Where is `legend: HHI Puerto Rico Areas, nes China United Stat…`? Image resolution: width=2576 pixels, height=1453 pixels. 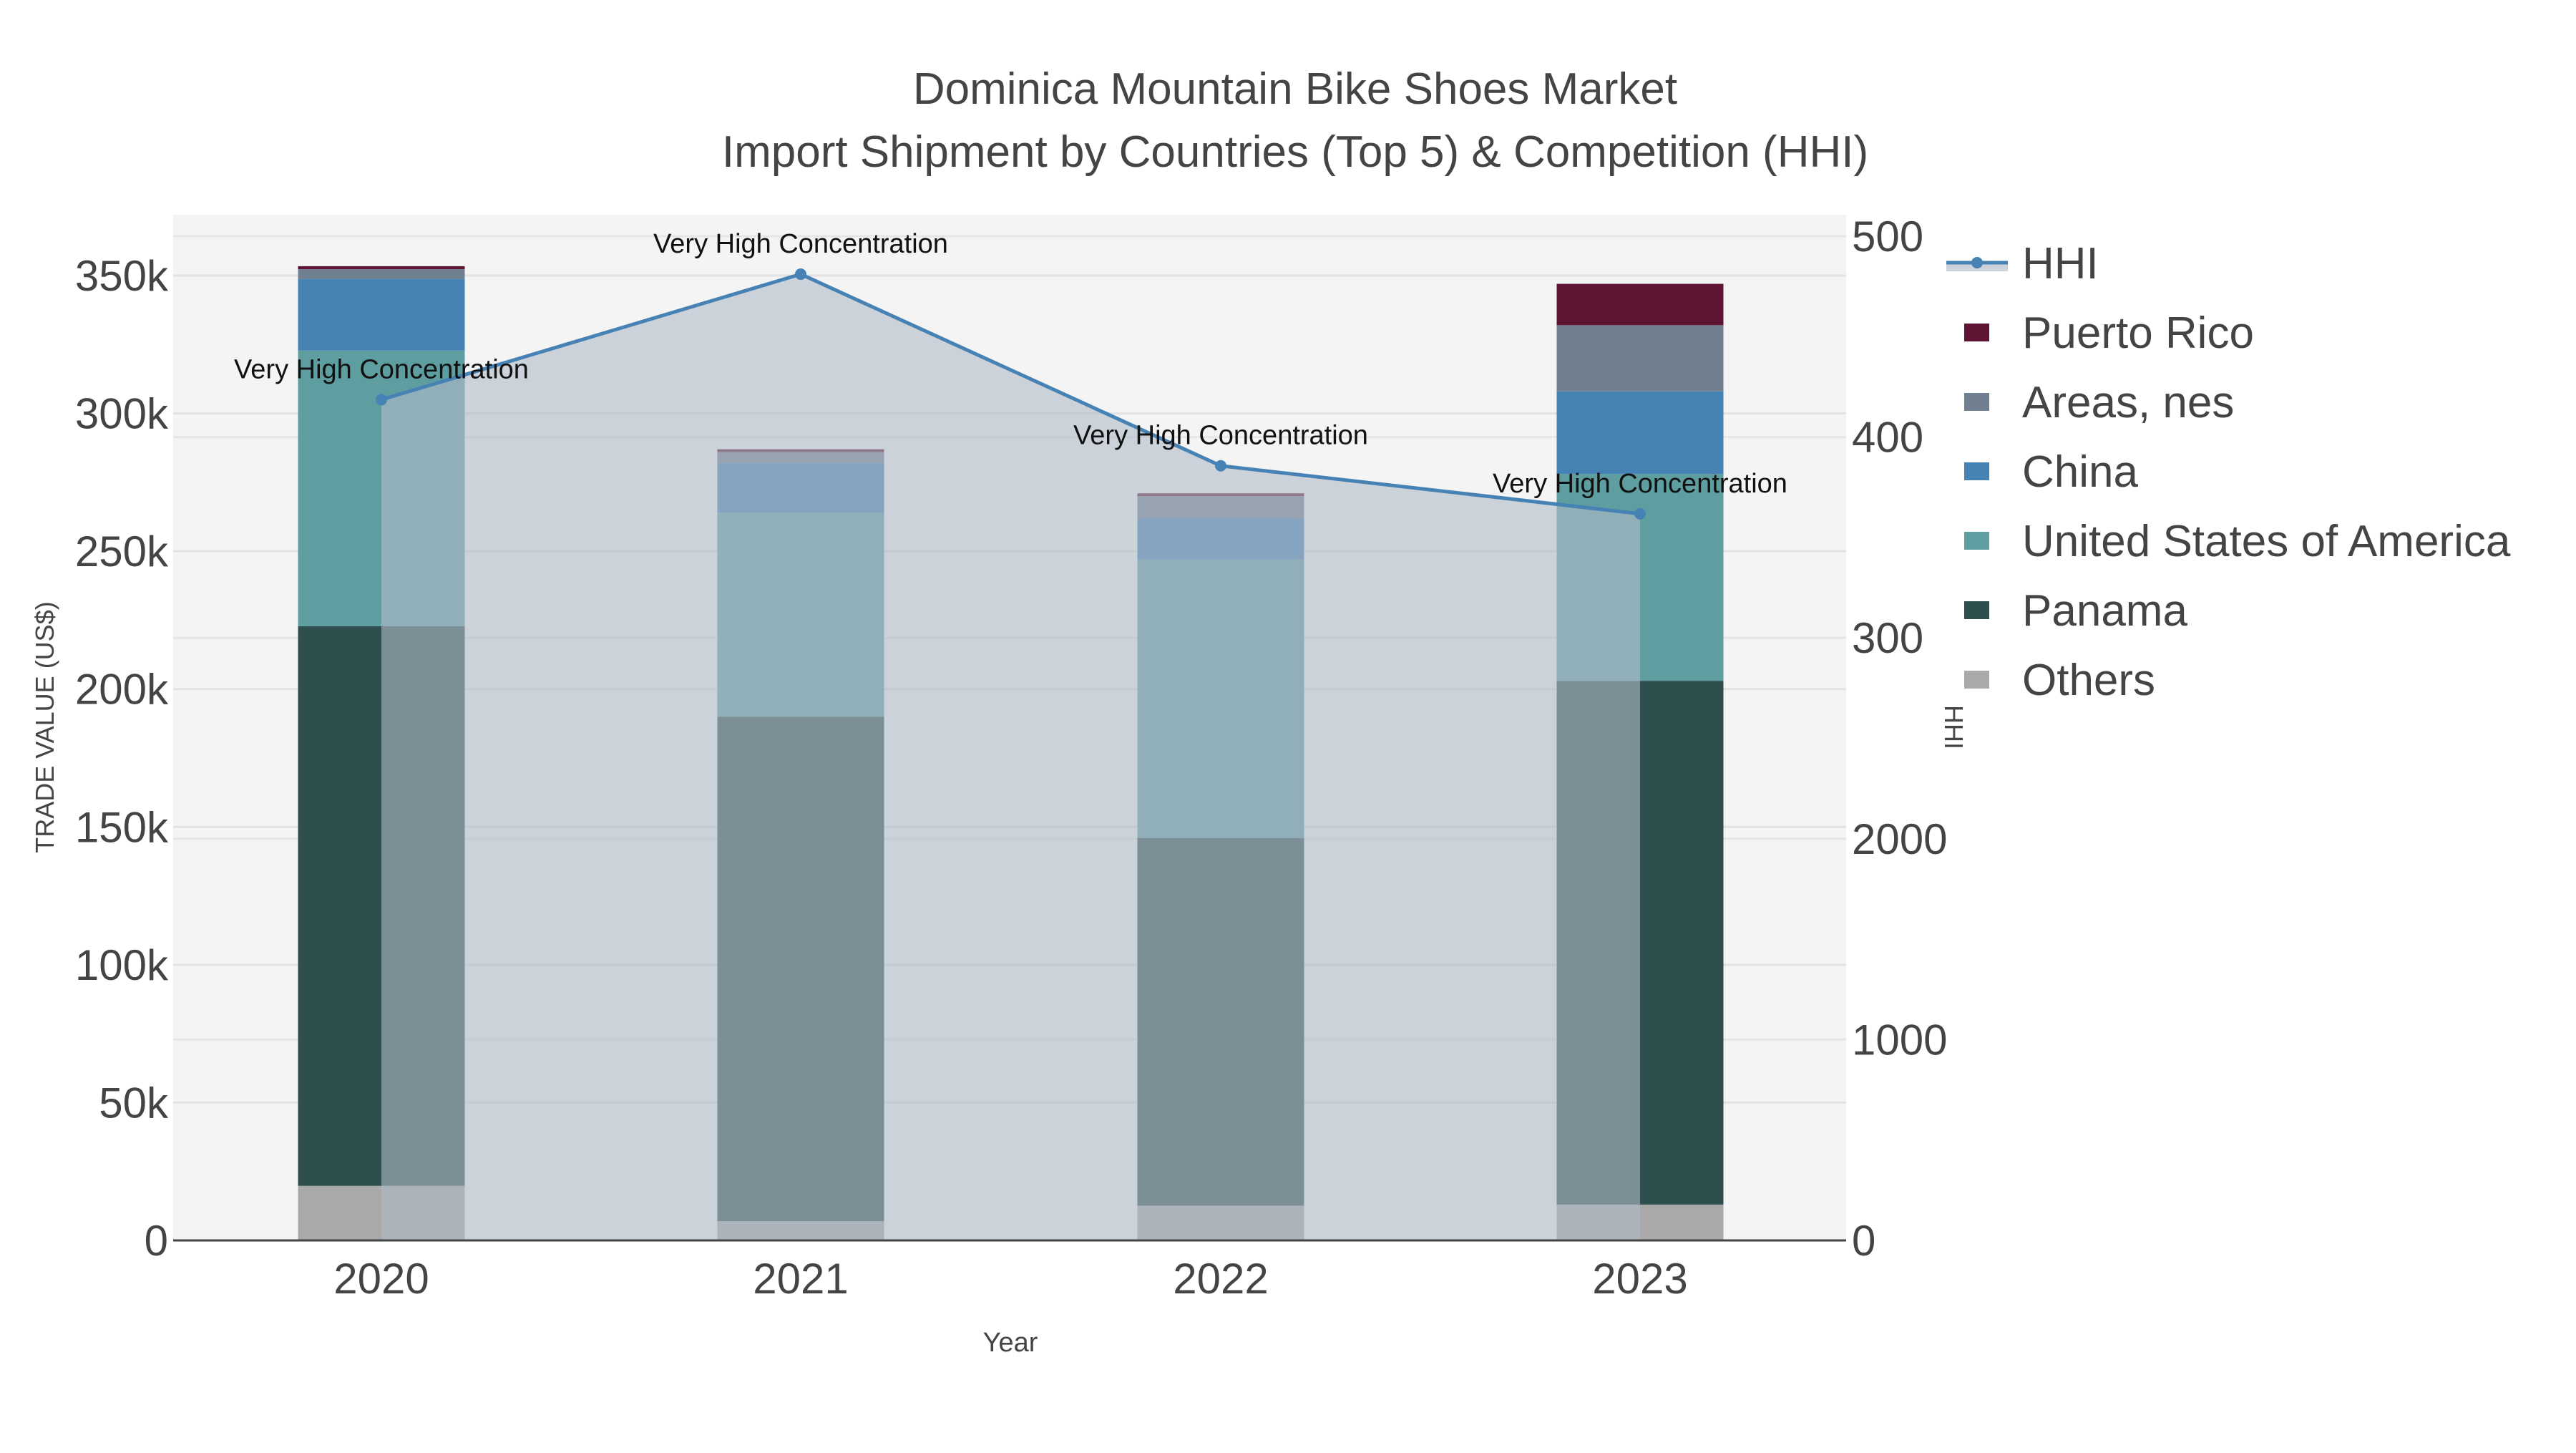
legend: HHI Puerto Rico Areas, nes China United Stat… is located at coordinates (2228, 472).